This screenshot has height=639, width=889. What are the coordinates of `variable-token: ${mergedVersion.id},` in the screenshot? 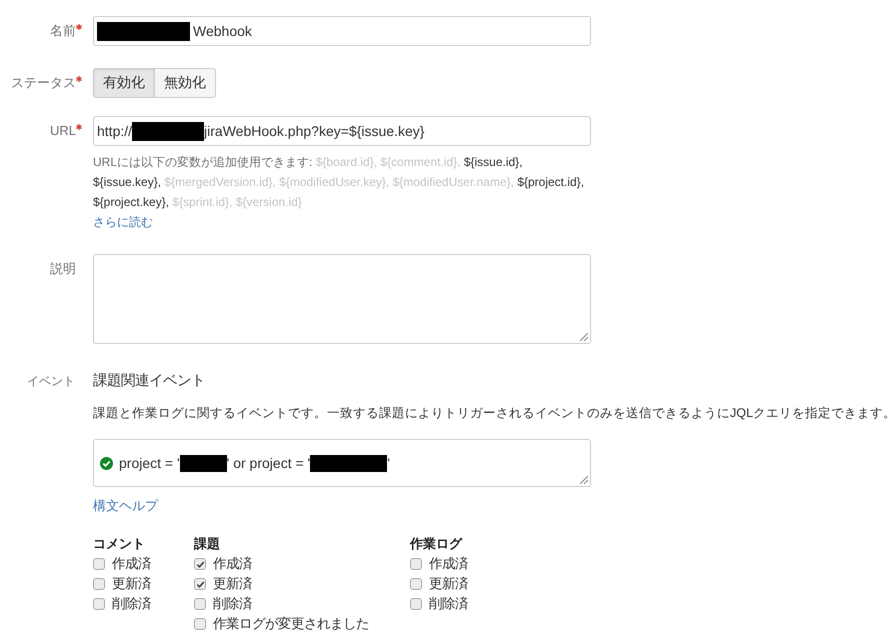 It's located at (220, 182).